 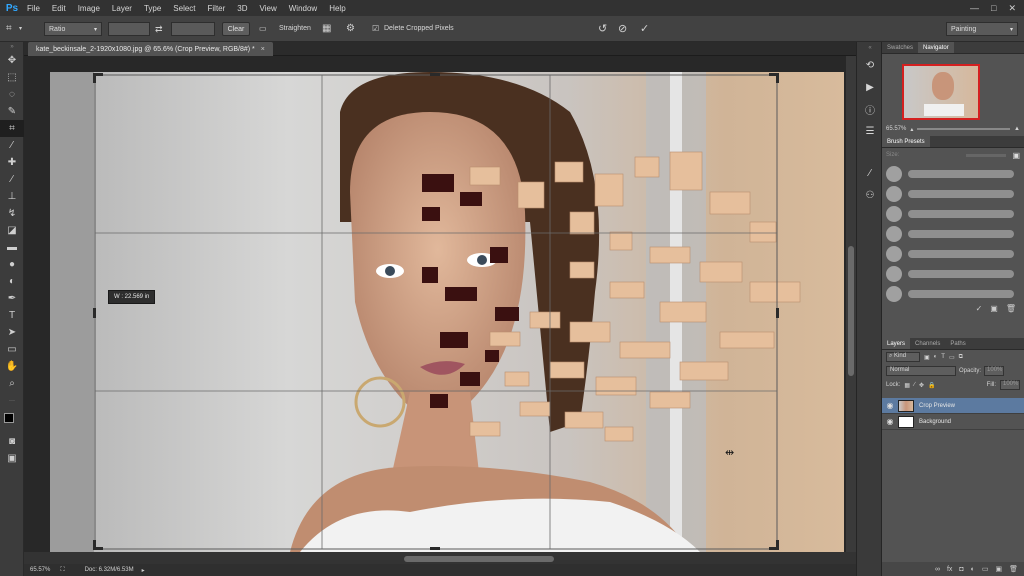 I want to click on lock-move-icon: ✥, so click(x=921, y=385).